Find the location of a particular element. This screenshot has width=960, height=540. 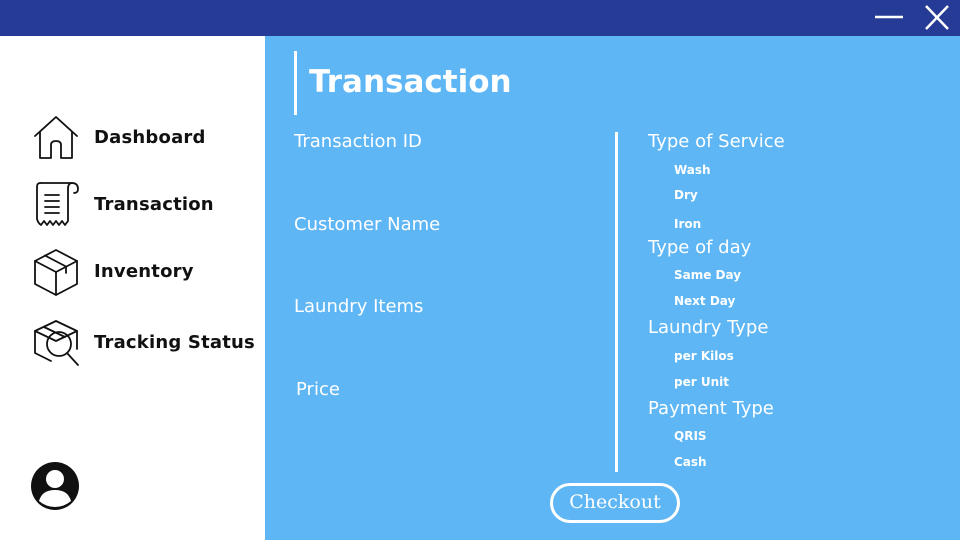

minimize-button is located at coordinates (889, 18).